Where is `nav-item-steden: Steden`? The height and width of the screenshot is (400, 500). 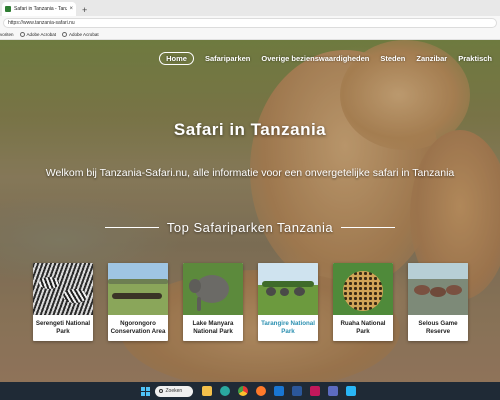 nav-item-steden: Steden is located at coordinates (392, 58).